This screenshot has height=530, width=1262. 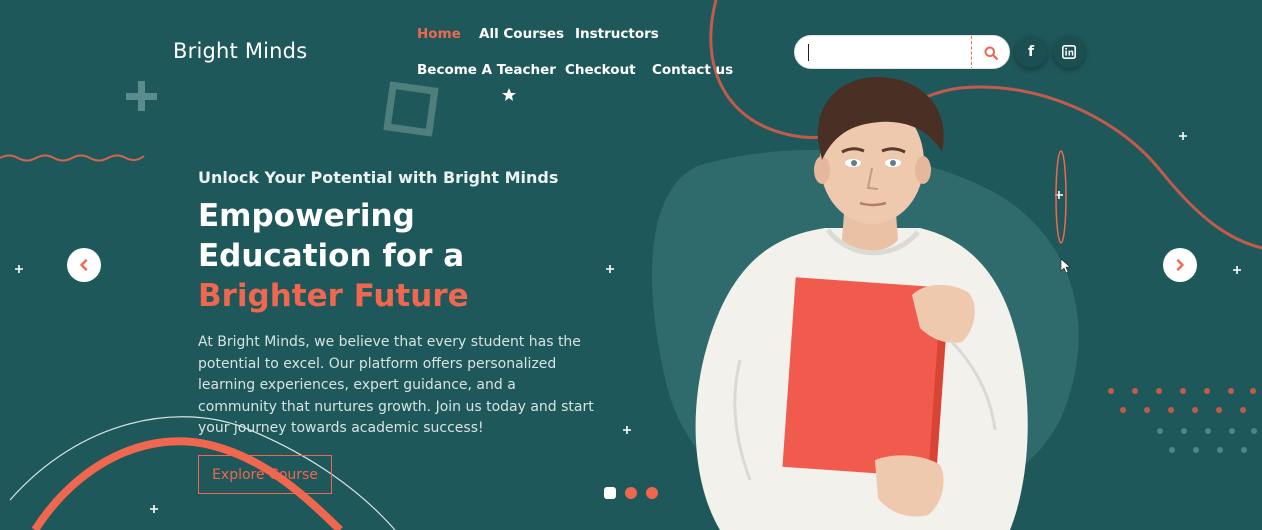 I want to click on linkedin-button, so click(x=1069, y=52).